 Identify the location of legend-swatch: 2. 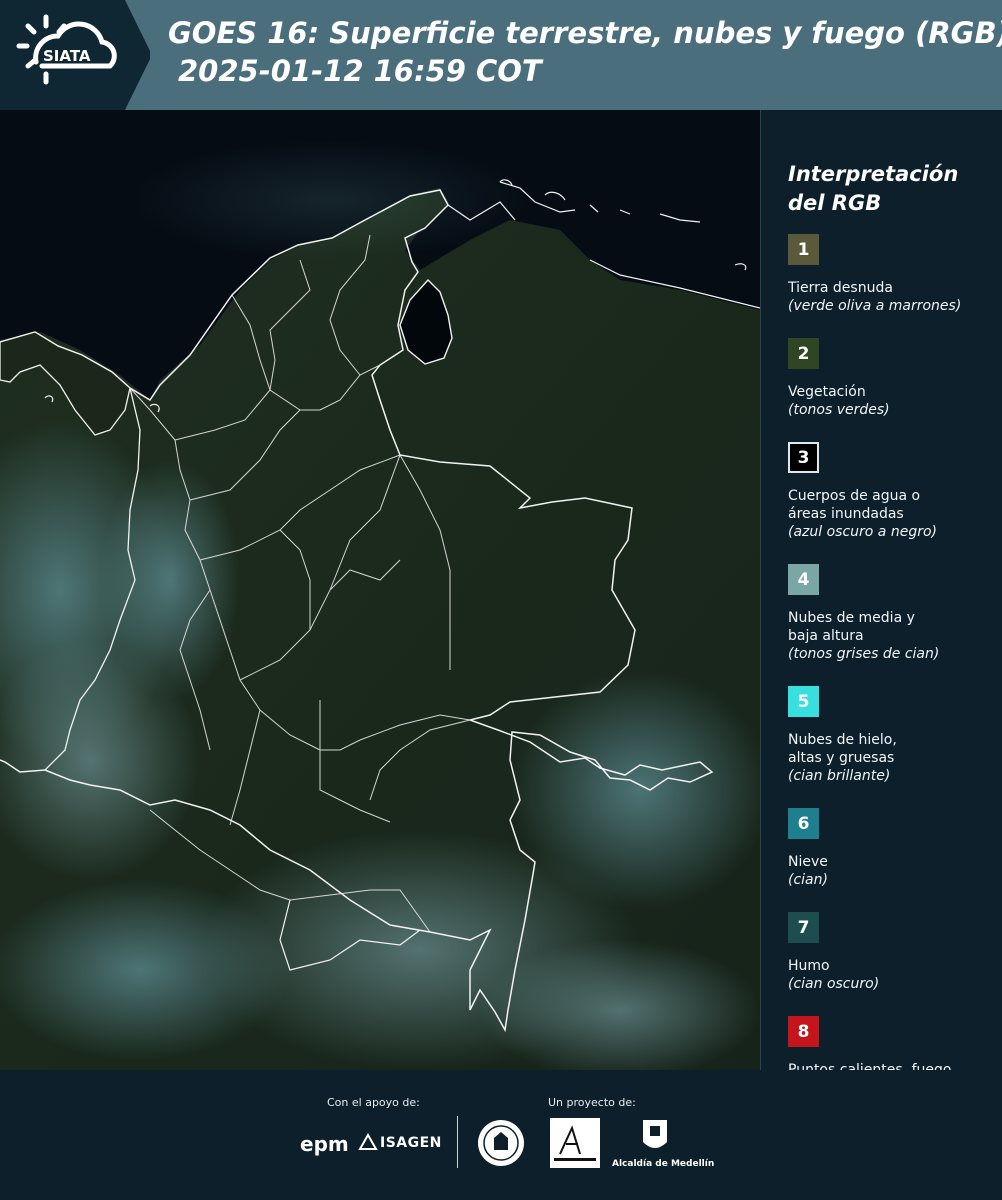
(803, 353).